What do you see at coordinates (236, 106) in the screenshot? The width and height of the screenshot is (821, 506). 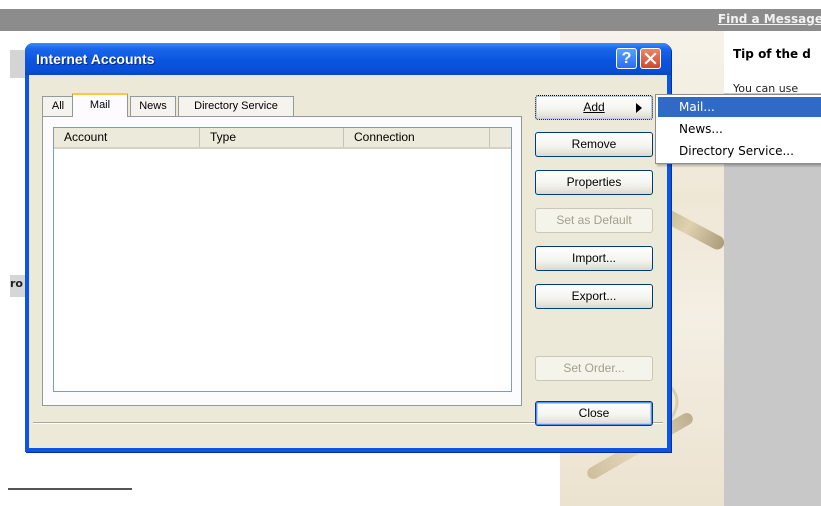 I see `tab-directory-service: Directory Service` at bounding box center [236, 106].